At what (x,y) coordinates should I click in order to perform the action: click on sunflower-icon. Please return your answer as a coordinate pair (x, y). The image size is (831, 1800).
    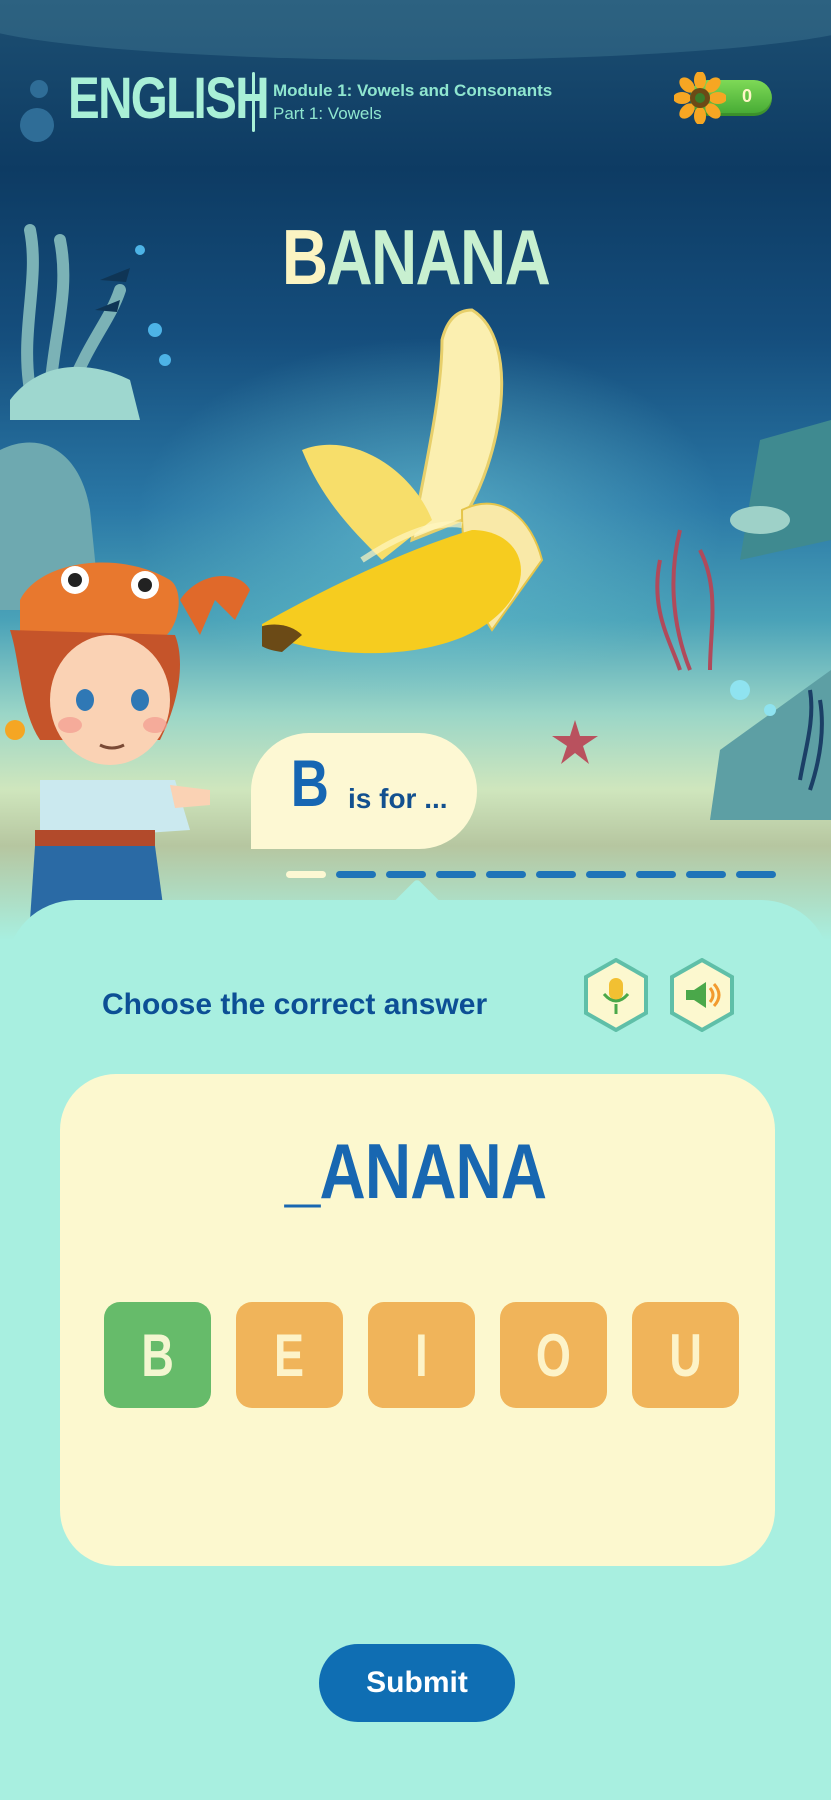
    Looking at the image, I should click on (700, 98).